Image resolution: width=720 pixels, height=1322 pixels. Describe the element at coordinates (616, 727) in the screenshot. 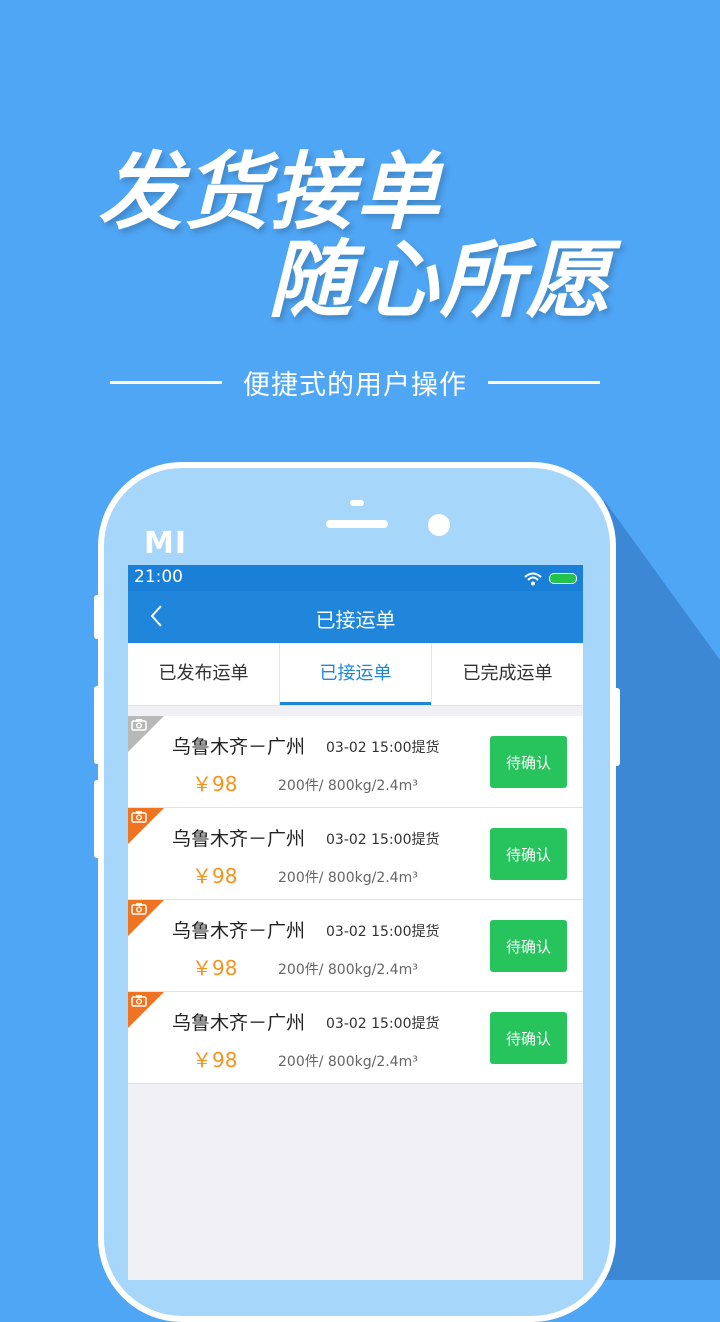

I see `power-button` at that location.